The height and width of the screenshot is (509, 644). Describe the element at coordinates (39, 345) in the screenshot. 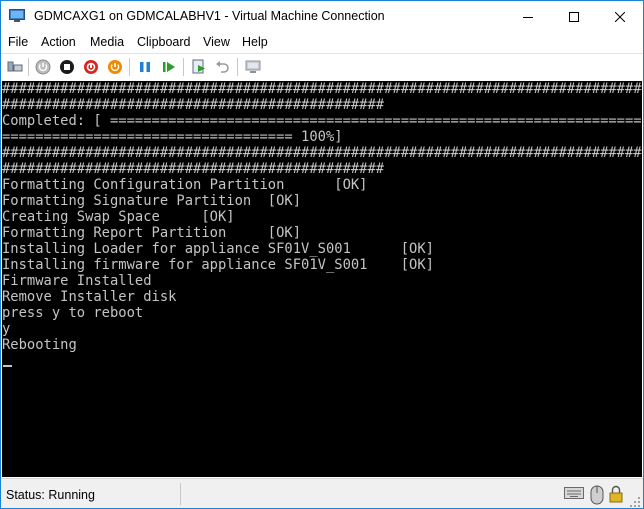

I see `console-line: Rebooting` at that location.